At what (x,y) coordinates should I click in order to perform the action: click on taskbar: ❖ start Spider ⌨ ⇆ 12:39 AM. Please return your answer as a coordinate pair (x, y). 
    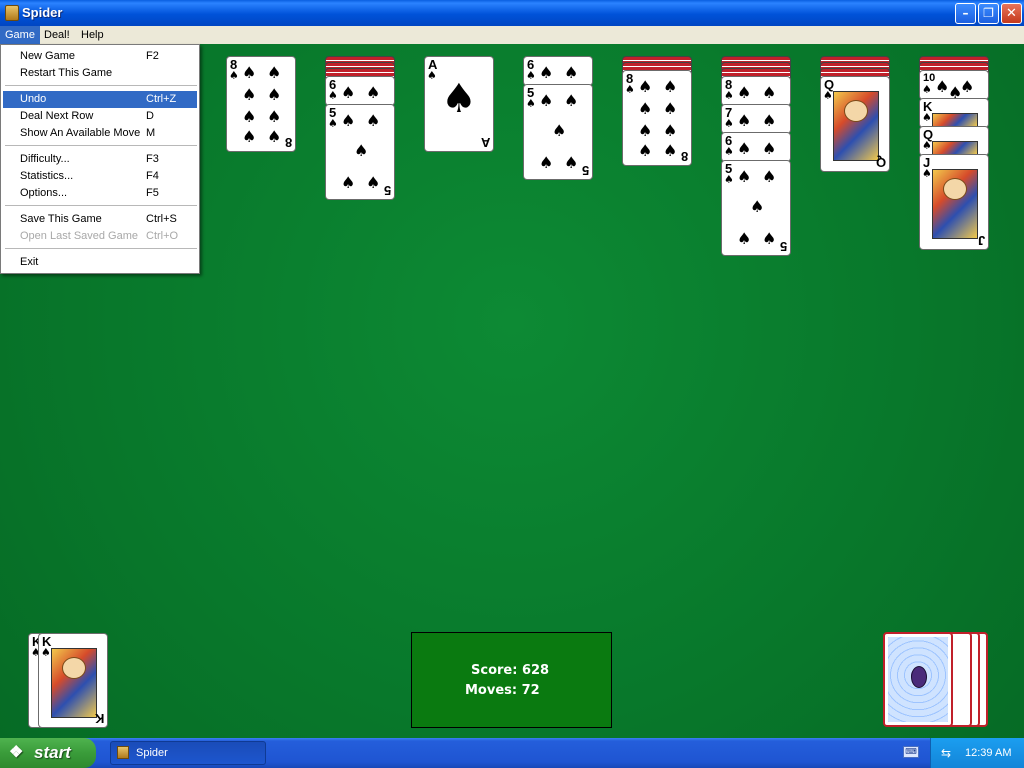
    Looking at the image, I should click on (512, 753).